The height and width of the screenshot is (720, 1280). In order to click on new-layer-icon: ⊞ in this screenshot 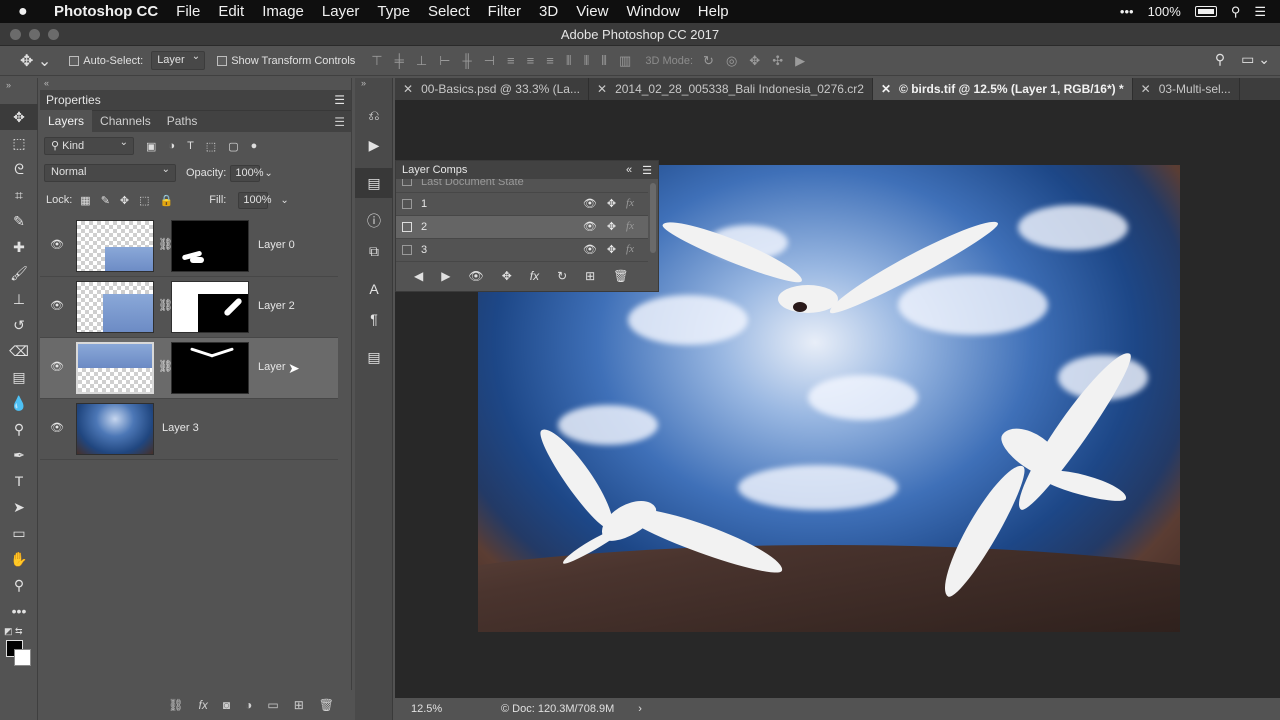, I will do `click(299, 705)`.